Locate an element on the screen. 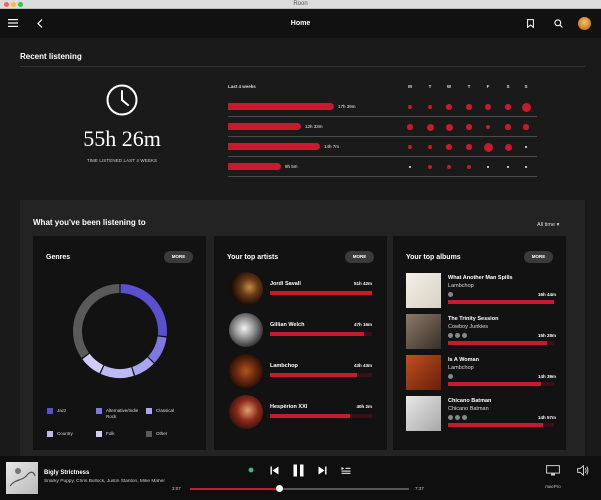  genres-more-button: MORE is located at coordinates (178, 257).